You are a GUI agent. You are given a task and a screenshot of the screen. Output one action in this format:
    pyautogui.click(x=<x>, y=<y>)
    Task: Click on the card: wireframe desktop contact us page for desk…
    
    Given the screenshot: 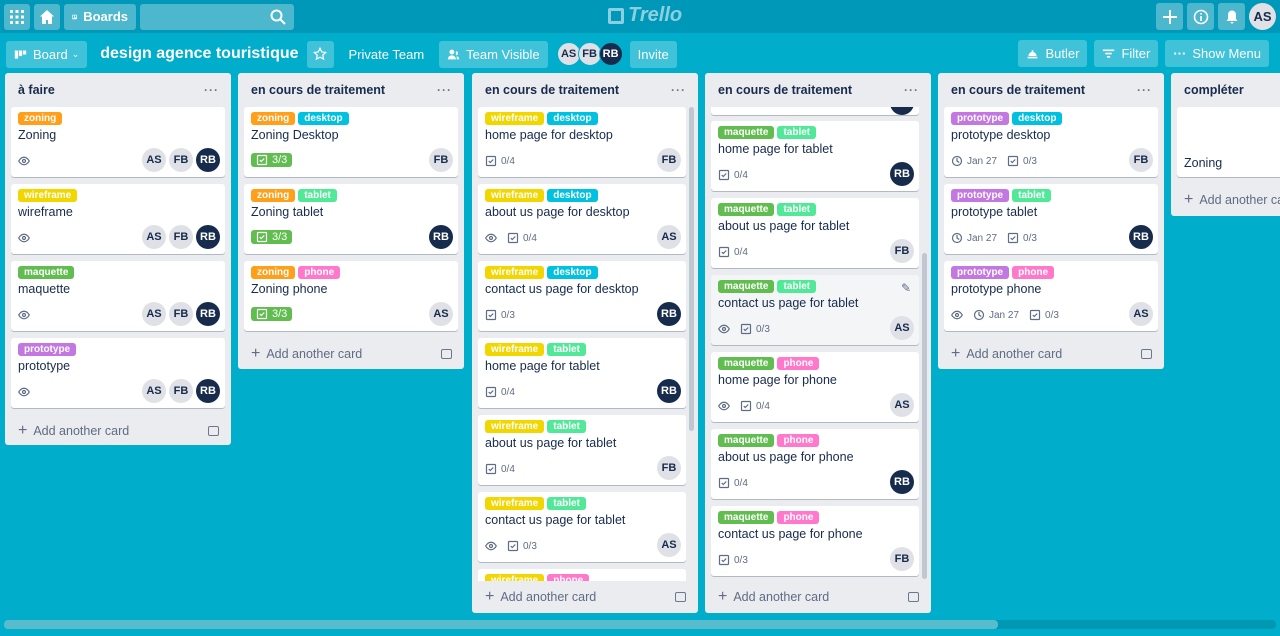 What is the action you would take?
    pyautogui.click(x=582, y=296)
    